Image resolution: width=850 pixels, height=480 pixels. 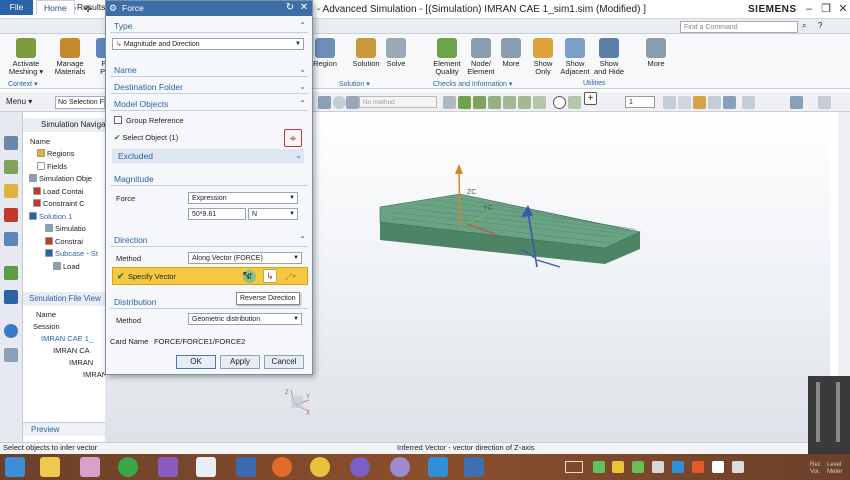 I want to click on help-icon: ?, so click(x=820, y=25).